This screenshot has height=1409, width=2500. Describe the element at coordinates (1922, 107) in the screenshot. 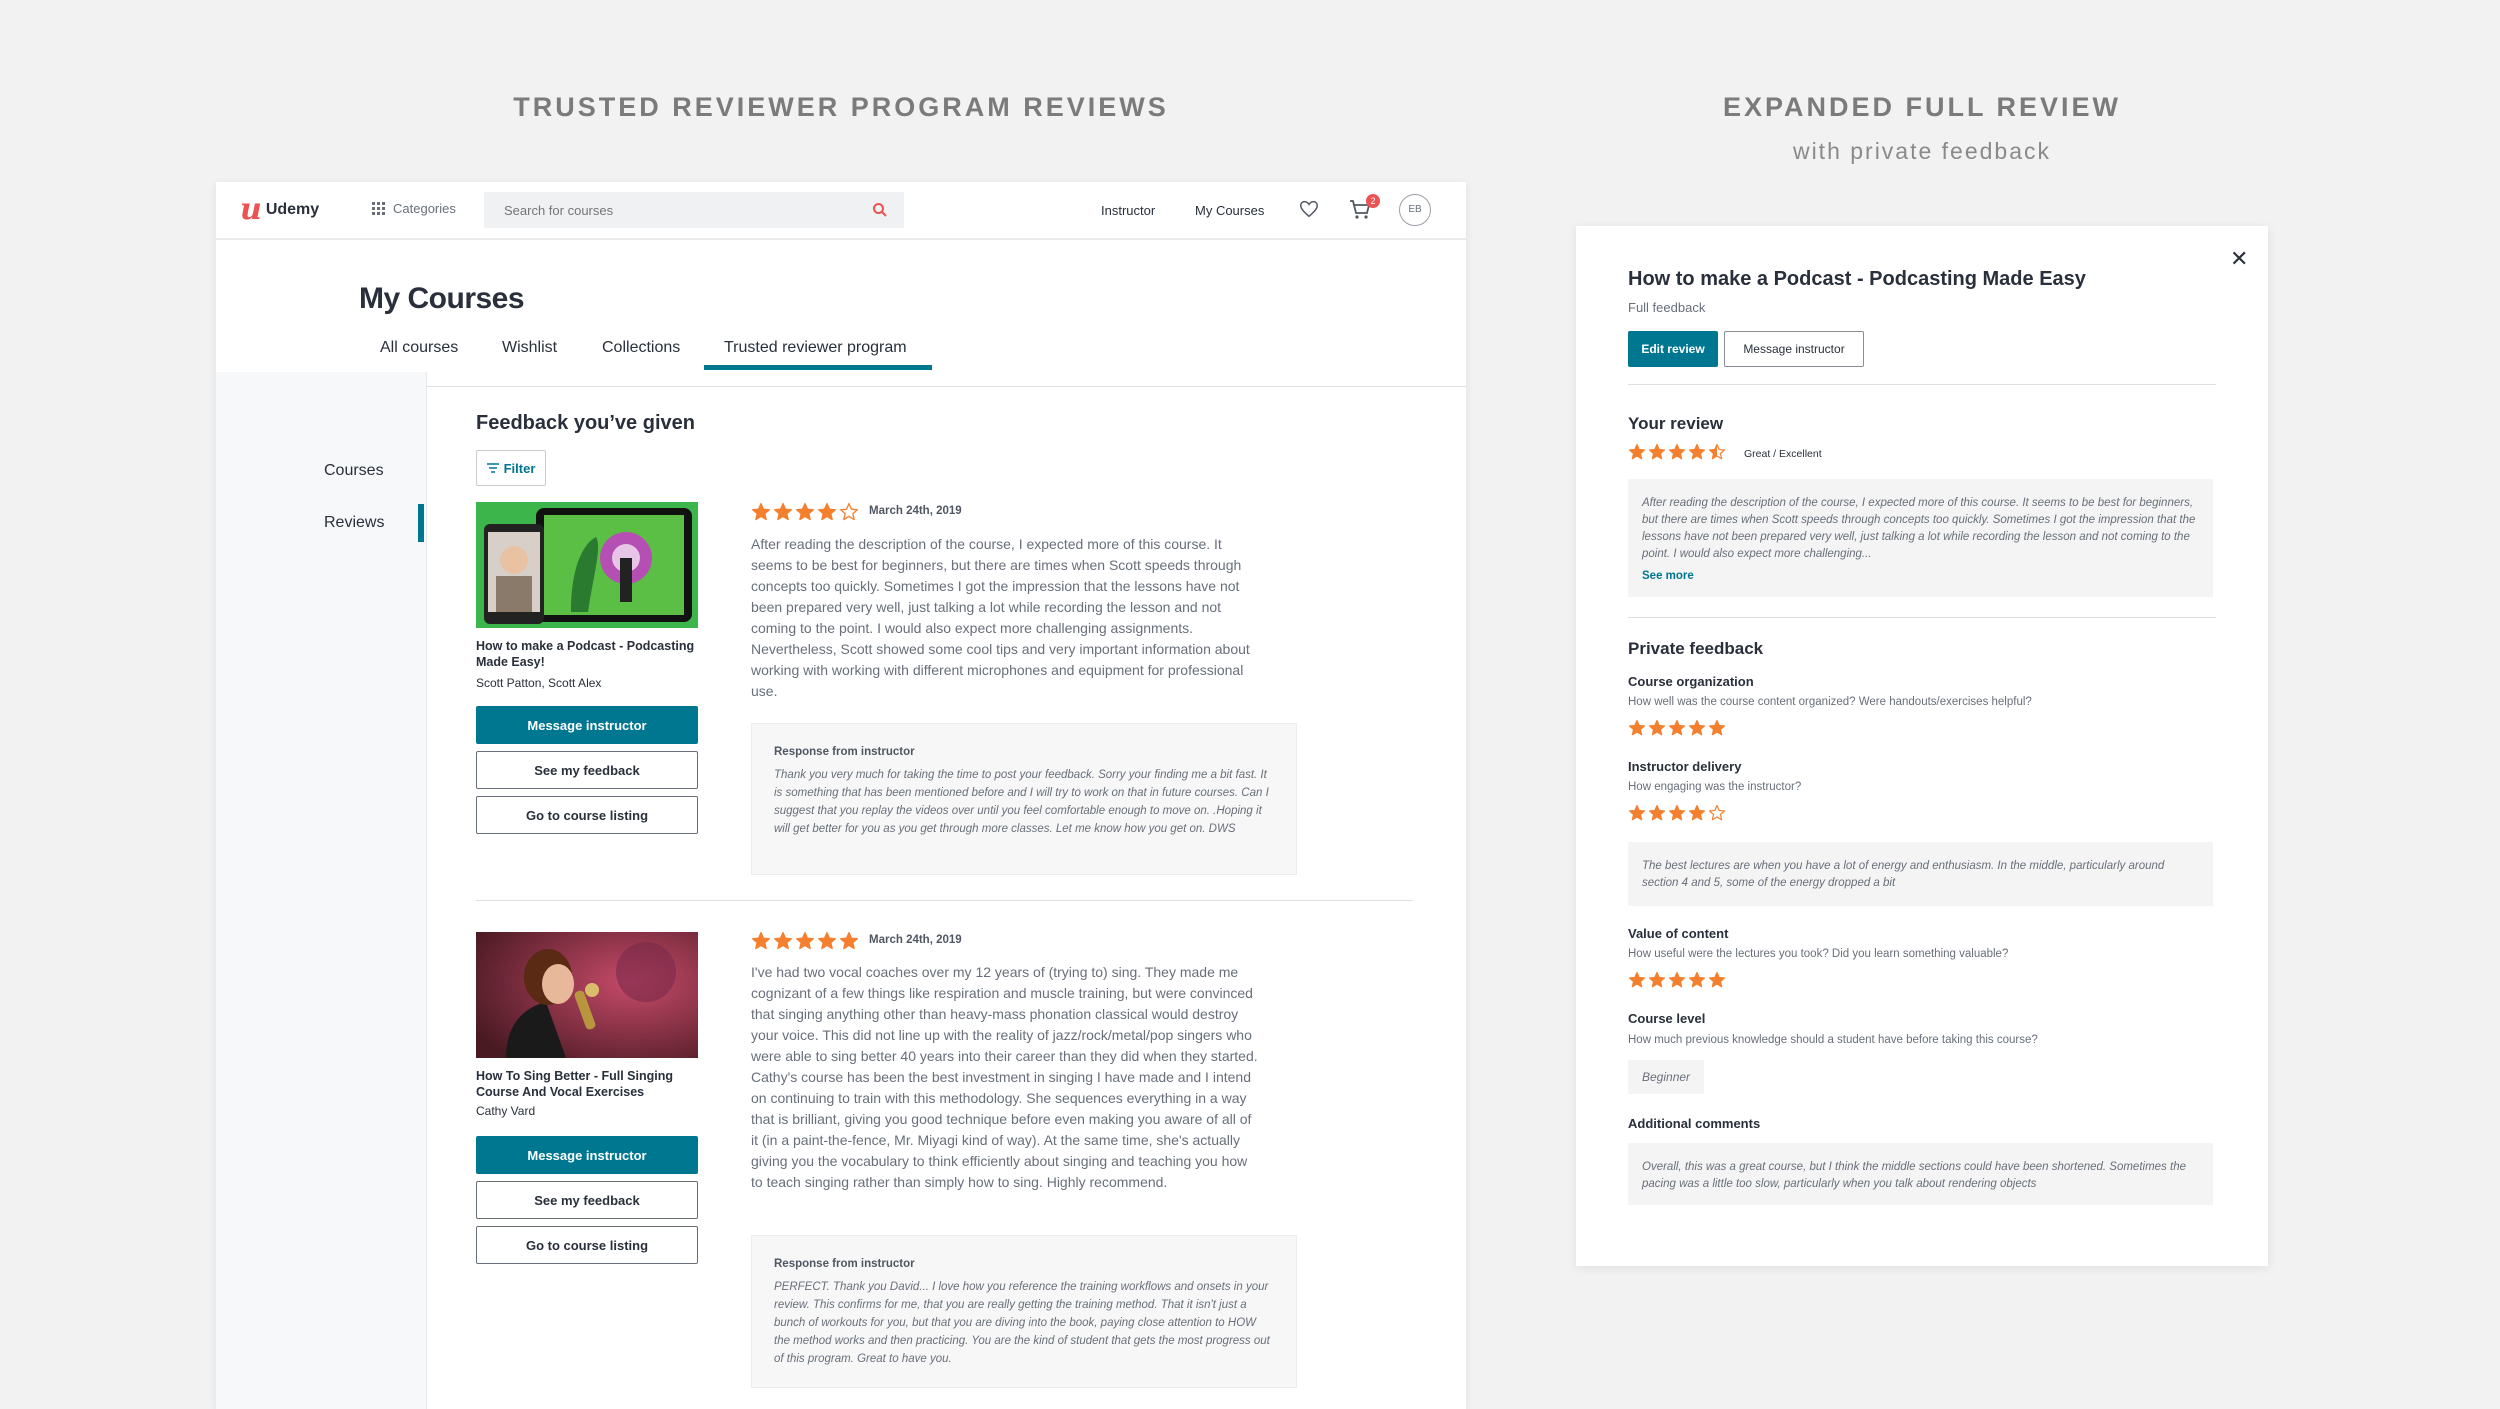

I see `right-section-title: EXPANDED FULL REVIEW` at that location.